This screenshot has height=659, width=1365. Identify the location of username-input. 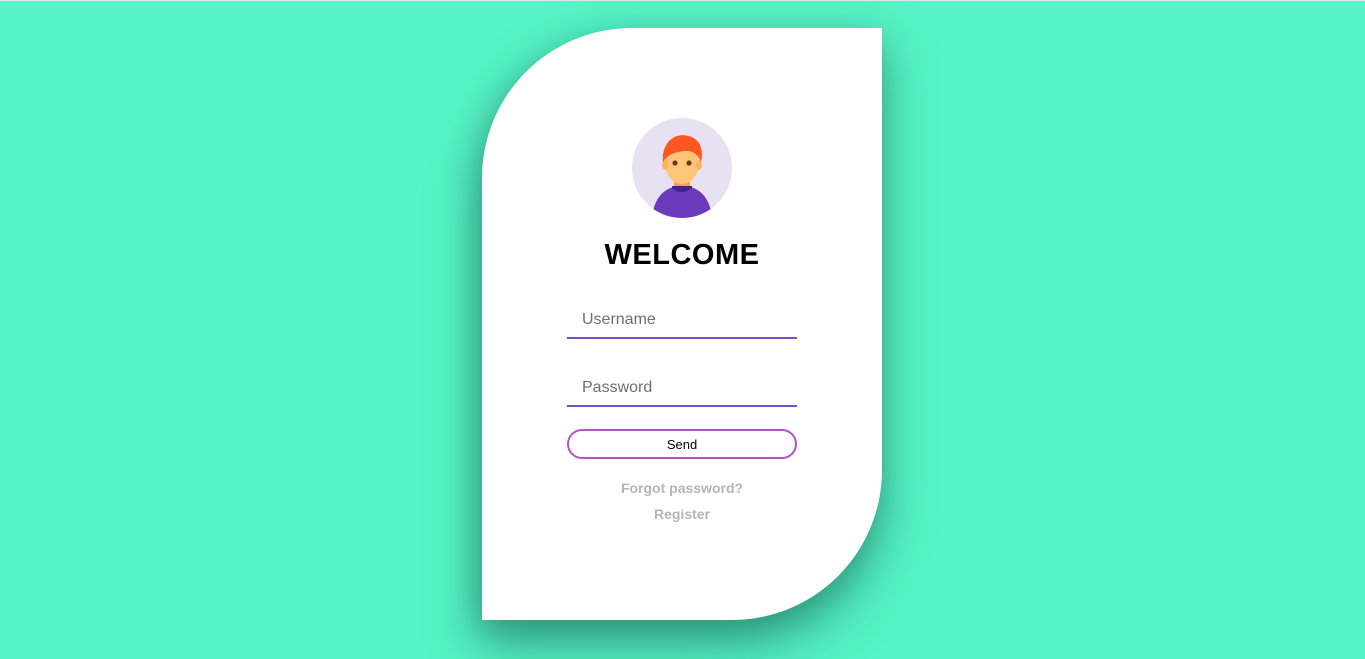
(682, 321).